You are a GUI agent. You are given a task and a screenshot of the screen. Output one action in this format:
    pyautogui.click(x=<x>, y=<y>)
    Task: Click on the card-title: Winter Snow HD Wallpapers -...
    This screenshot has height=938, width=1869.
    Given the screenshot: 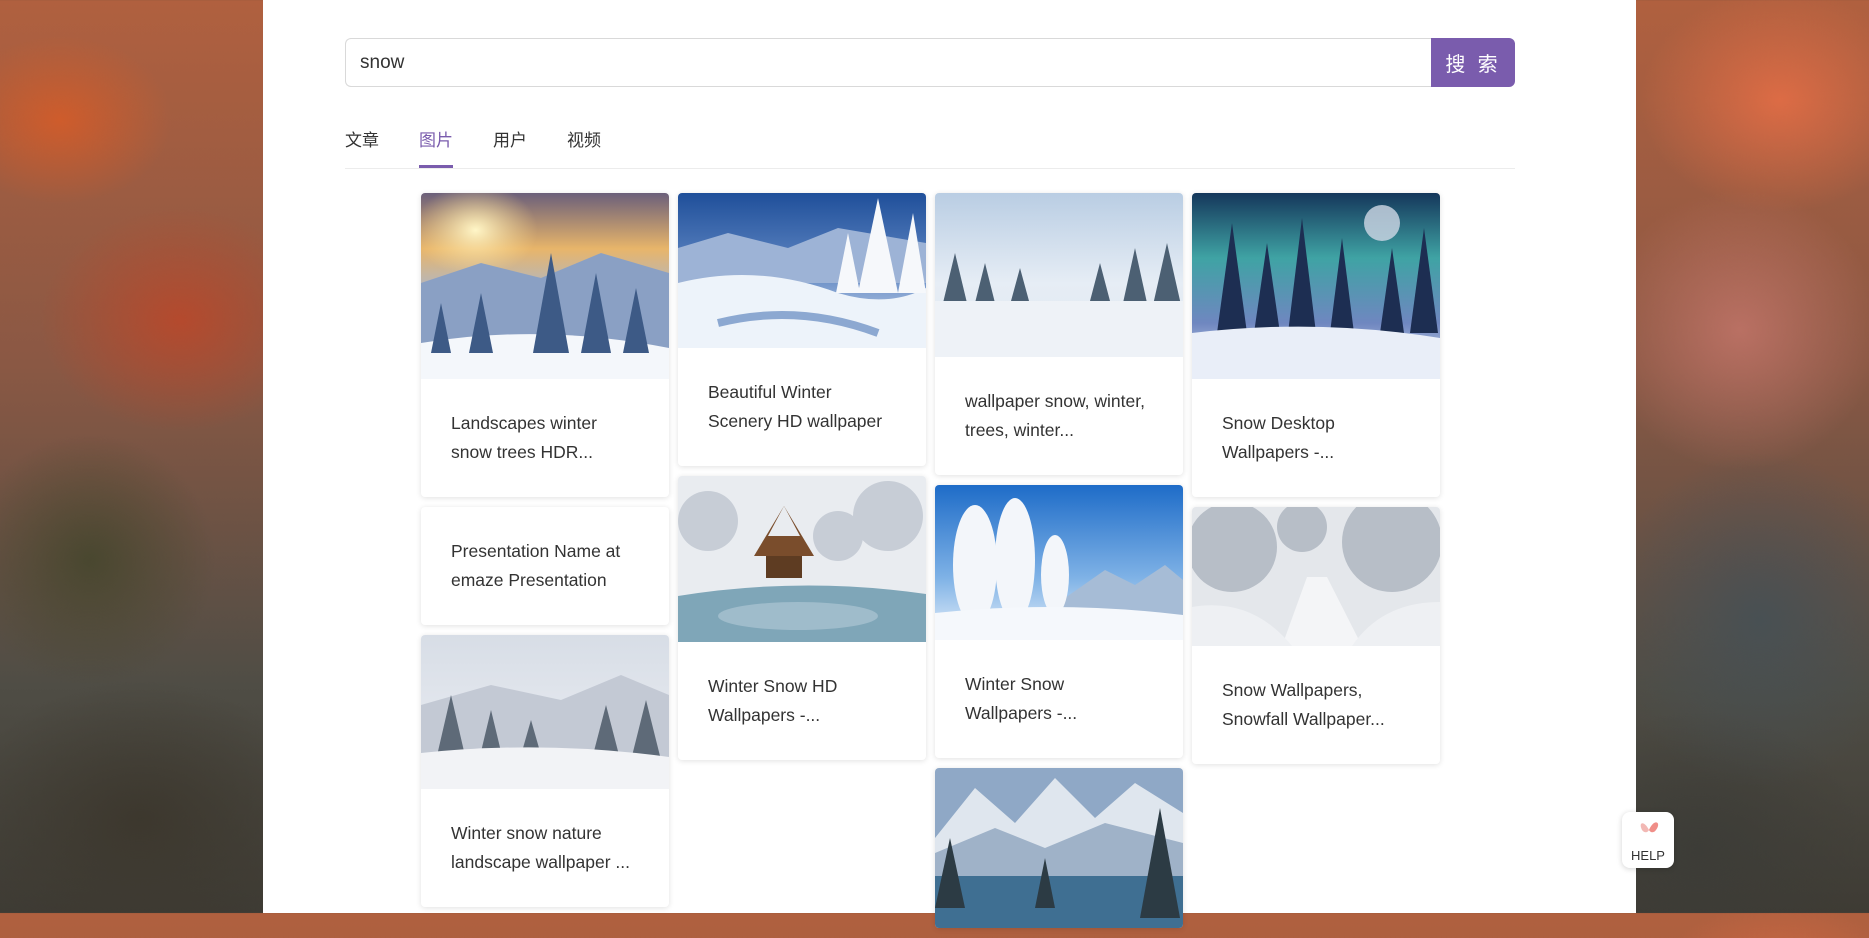 What is the action you would take?
    pyautogui.click(x=773, y=700)
    